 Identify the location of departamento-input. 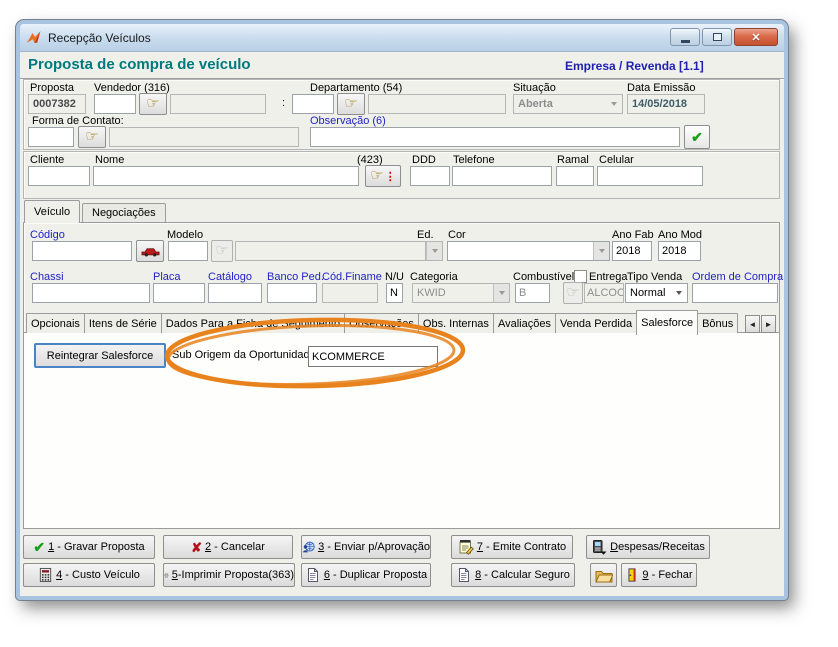
(313, 104).